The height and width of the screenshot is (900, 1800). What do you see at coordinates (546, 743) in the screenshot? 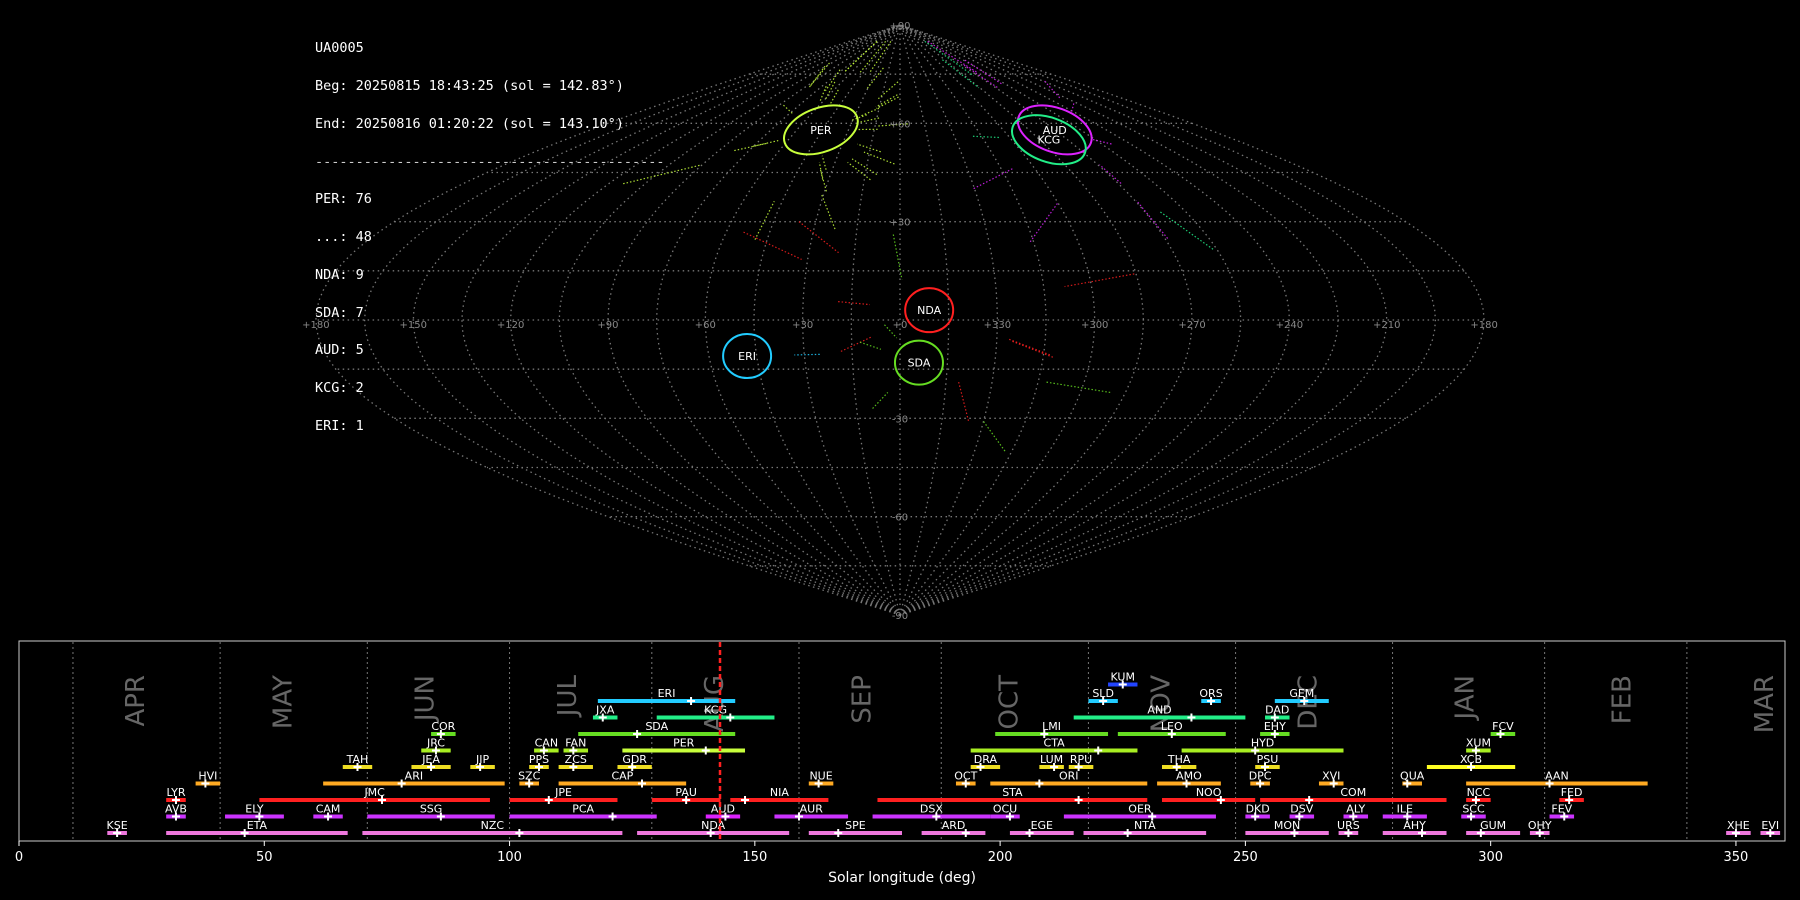
I see `shower-label-can: CAN` at bounding box center [546, 743].